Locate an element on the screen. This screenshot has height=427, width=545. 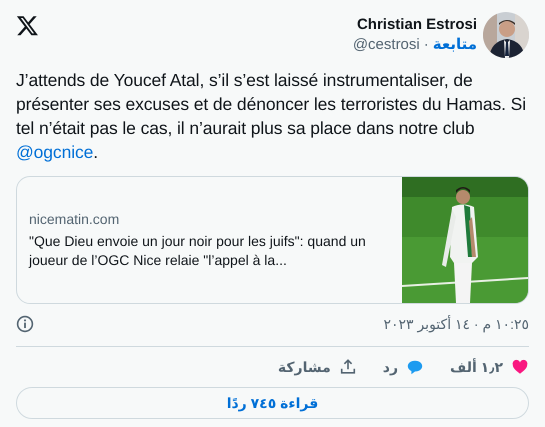
mention-link: @ogcnice is located at coordinates (55, 152).